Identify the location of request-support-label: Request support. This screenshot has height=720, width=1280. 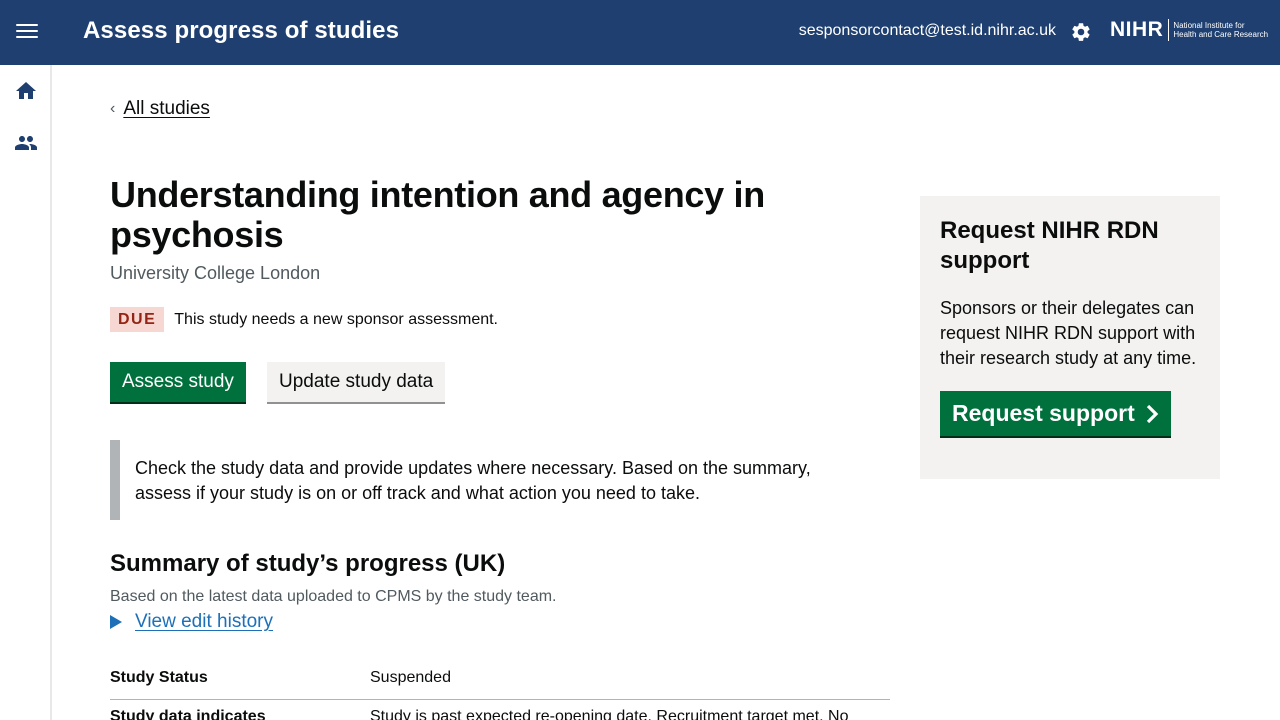
(1043, 413).